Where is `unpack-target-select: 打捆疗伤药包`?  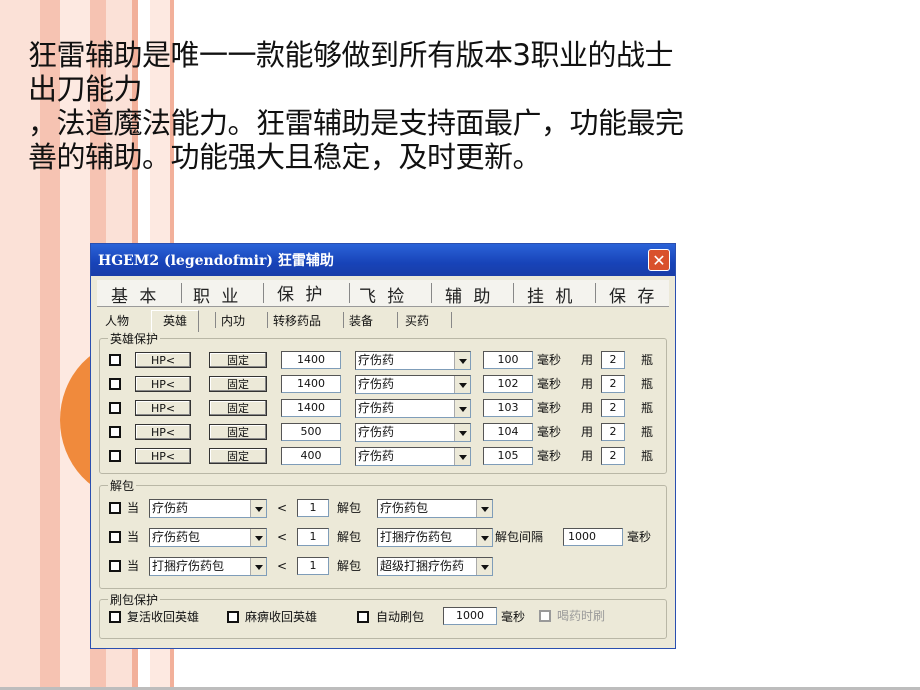 unpack-target-select: 打捆疗伤药包 is located at coordinates (435, 537).